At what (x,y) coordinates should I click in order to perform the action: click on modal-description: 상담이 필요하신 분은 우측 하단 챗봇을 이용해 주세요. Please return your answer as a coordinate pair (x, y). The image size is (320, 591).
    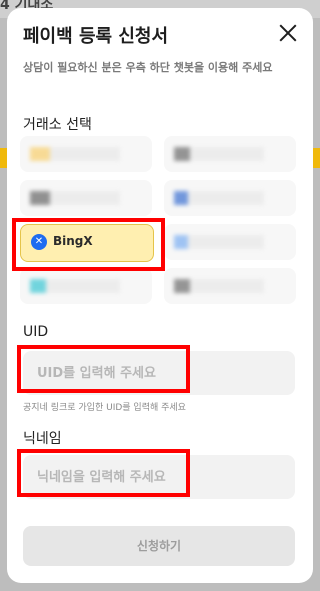
    Looking at the image, I should click on (148, 67).